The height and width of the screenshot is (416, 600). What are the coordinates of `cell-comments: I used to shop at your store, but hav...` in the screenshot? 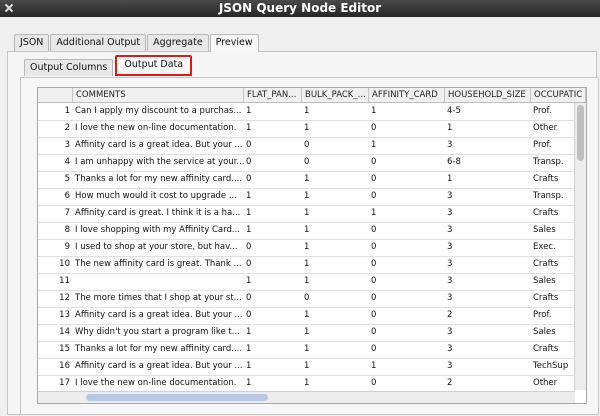 It's located at (158, 247).